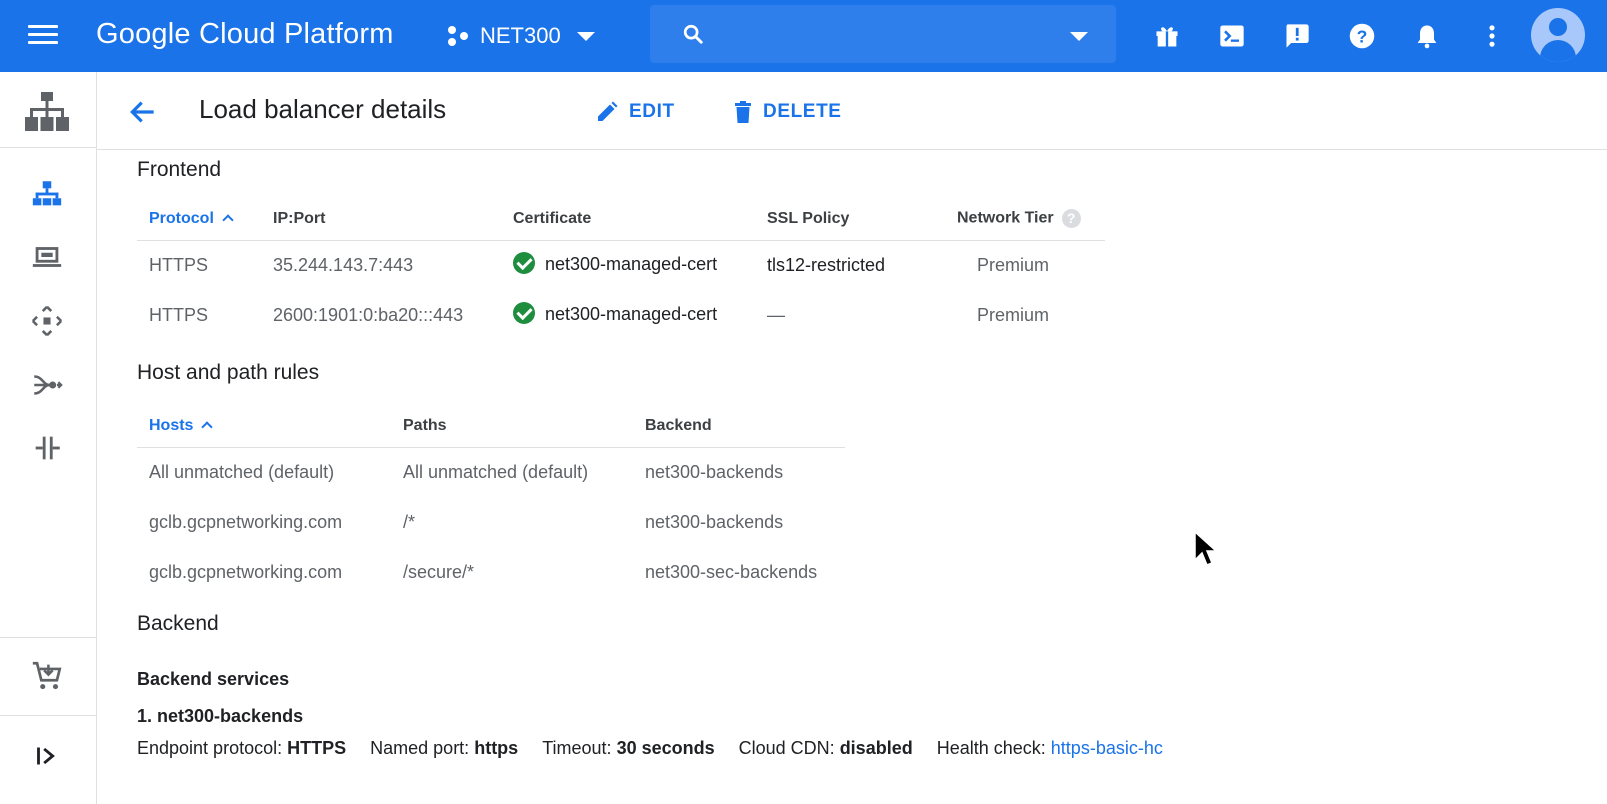 The image size is (1607, 804). What do you see at coordinates (731, 571) in the screenshot?
I see `backend-cell: net300-sec-backends` at bounding box center [731, 571].